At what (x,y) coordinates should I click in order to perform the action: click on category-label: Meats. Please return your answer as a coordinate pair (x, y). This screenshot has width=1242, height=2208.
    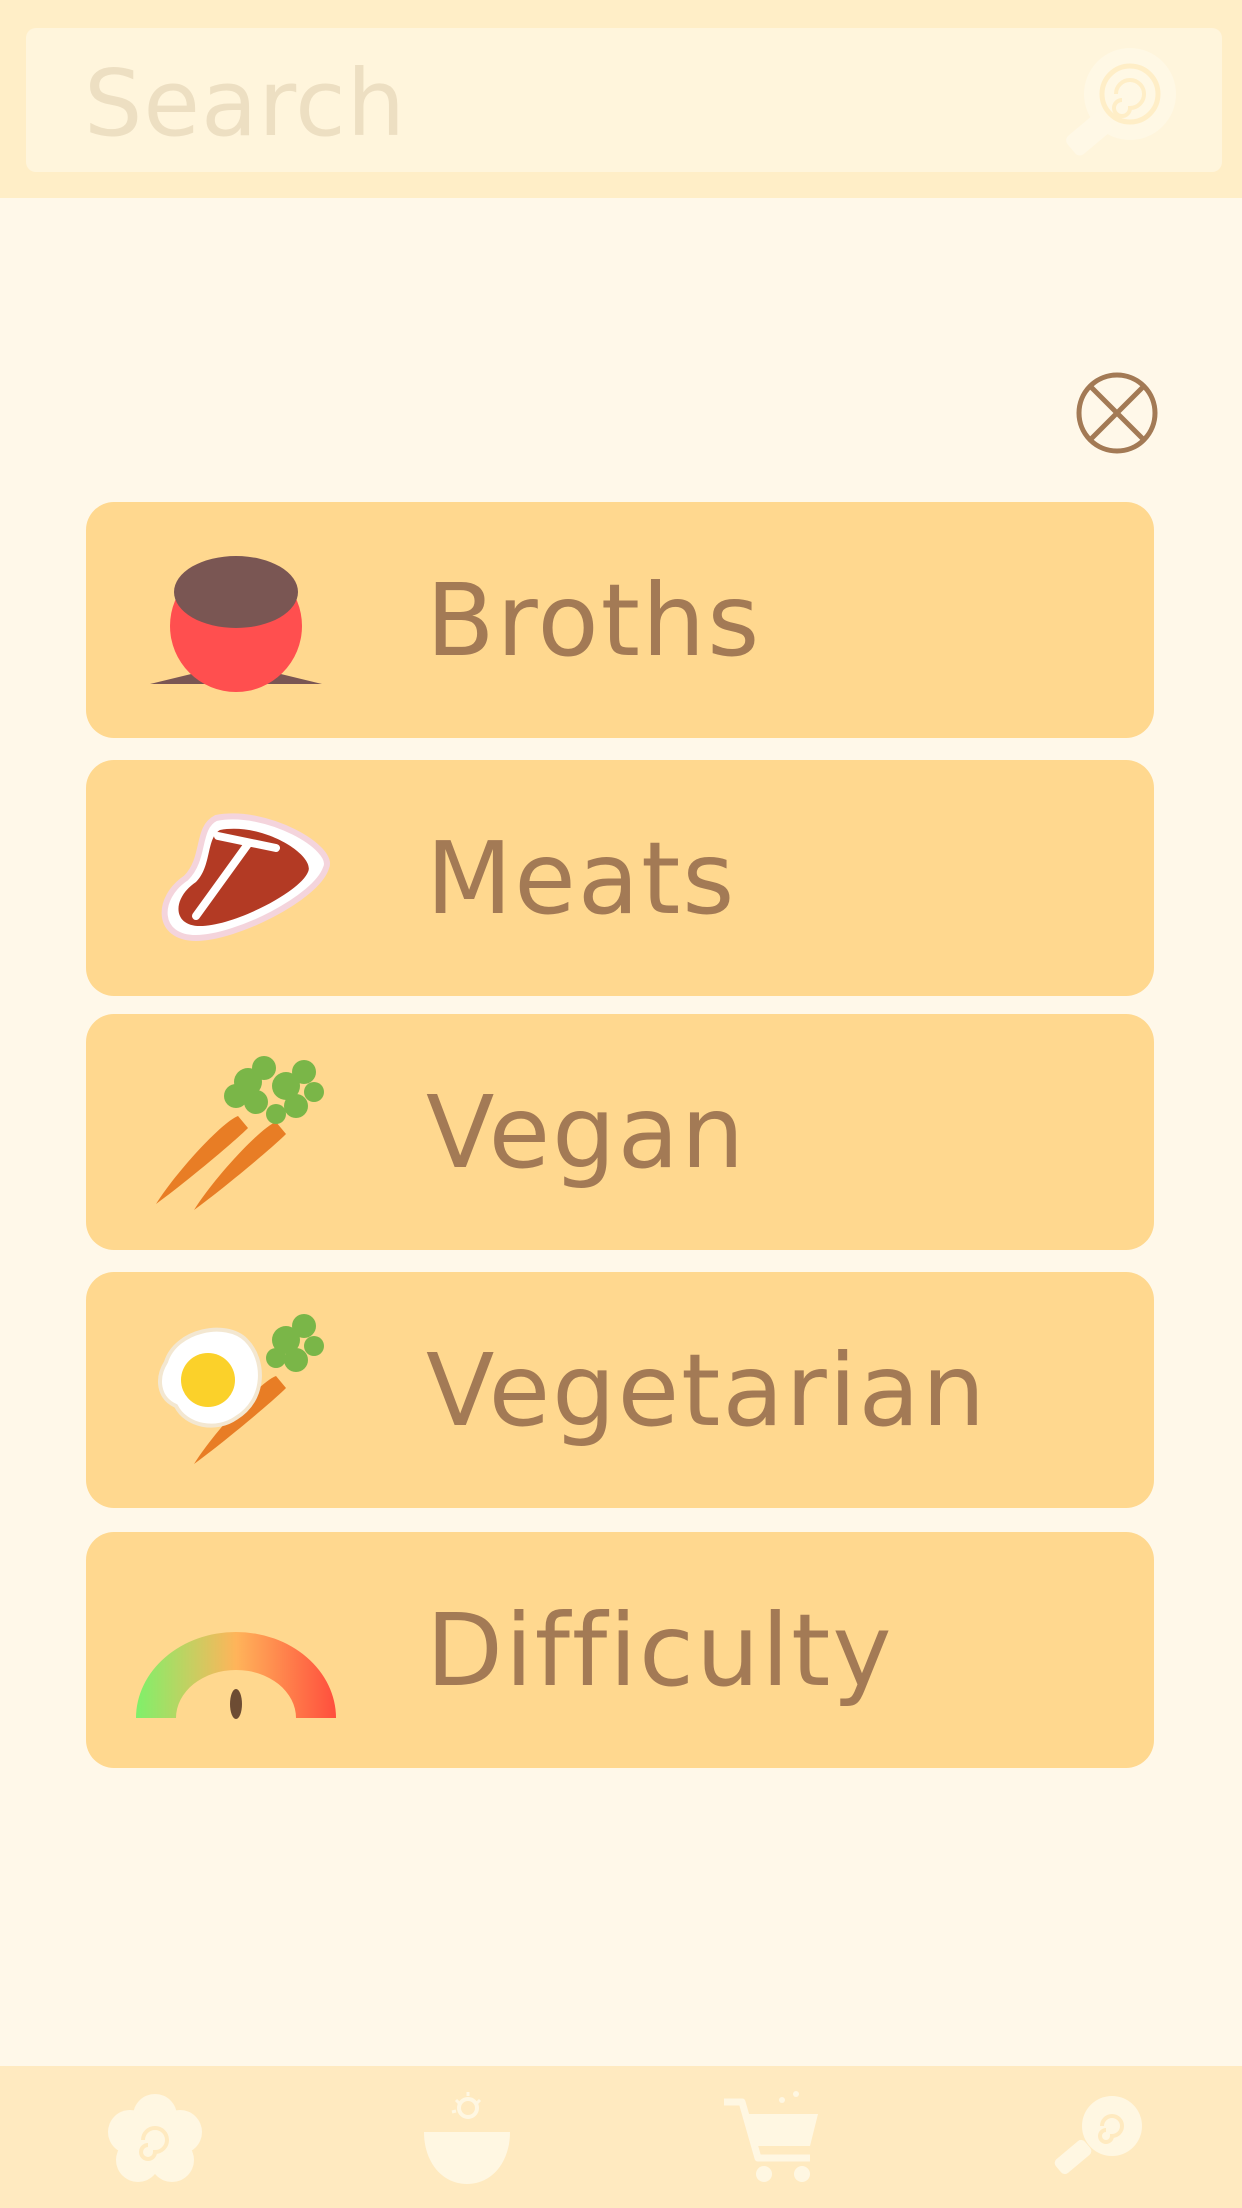
    Looking at the image, I should click on (581, 878).